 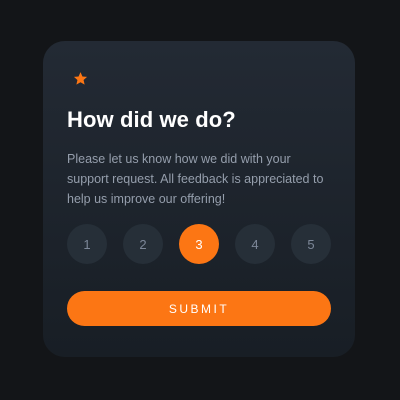 What do you see at coordinates (311, 244) in the screenshot?
I see `rating-option-5: 5` at bounding box center [311, 244].